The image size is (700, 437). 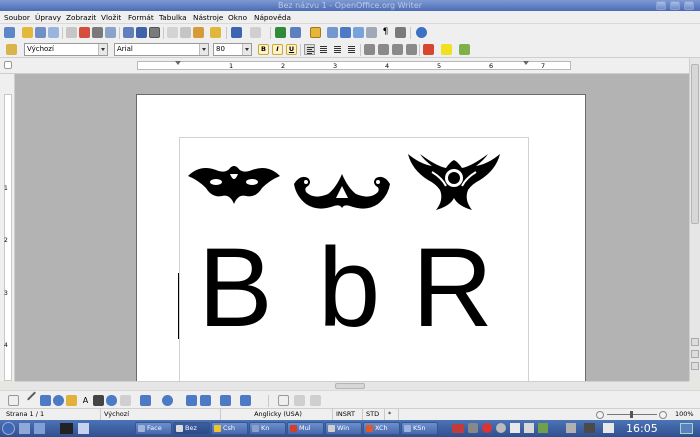 I want to click on menu-zobrazit: Zobrazit, so click(x=81, y=17).